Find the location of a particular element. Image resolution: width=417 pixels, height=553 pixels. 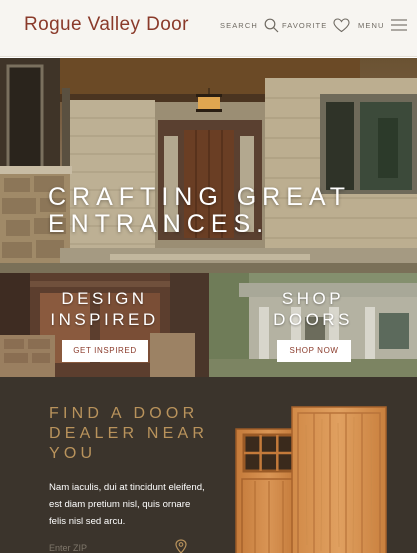

get-inspired-button: GET INSPIRED is located at coordinates (105, 351).